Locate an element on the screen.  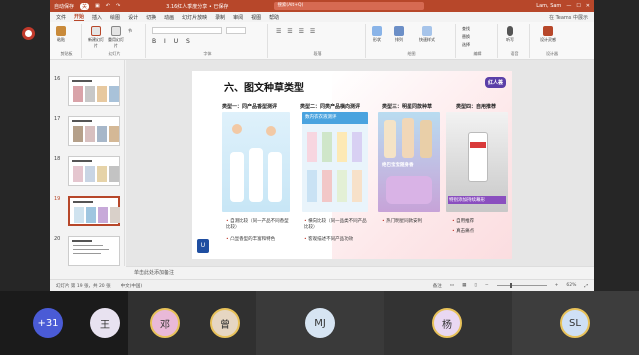
minimize-icon: — is located at coordinates (568, 6).